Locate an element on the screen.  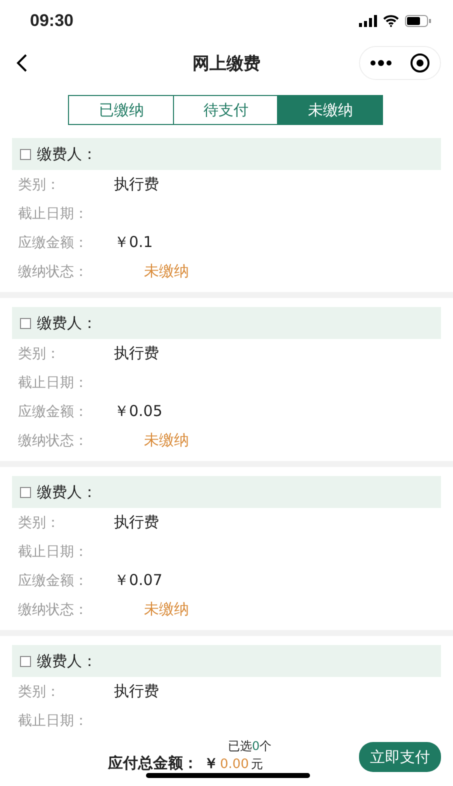
field-value: ￥0.1 is located at coordinates (133, 242).